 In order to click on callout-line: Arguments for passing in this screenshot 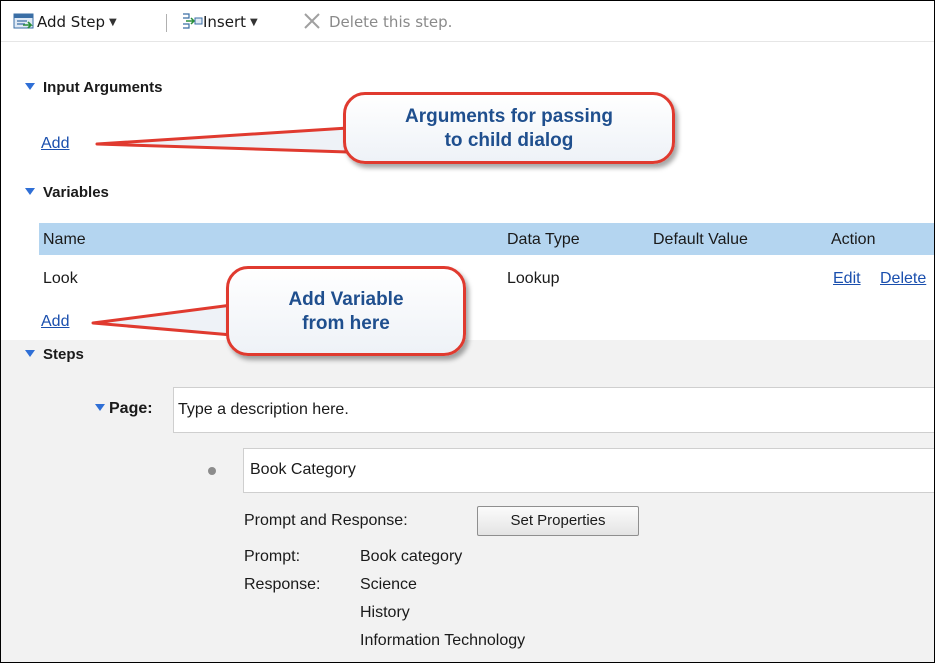, I will do `click(509, 116)`.